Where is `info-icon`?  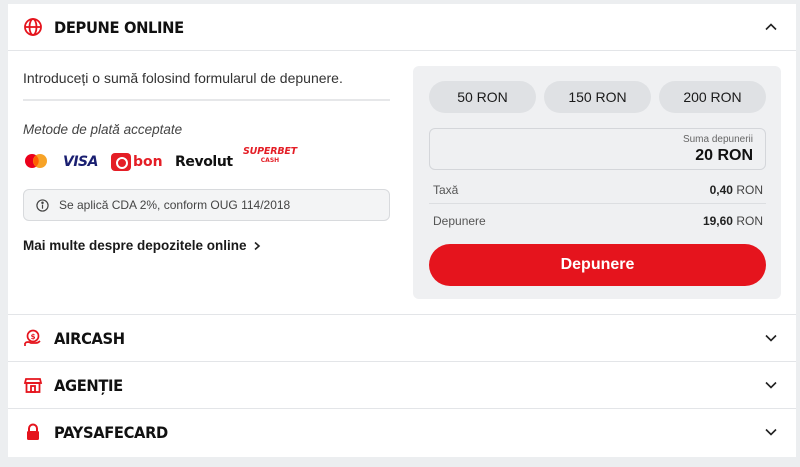
info-icon is located at coordinates (42, 205).